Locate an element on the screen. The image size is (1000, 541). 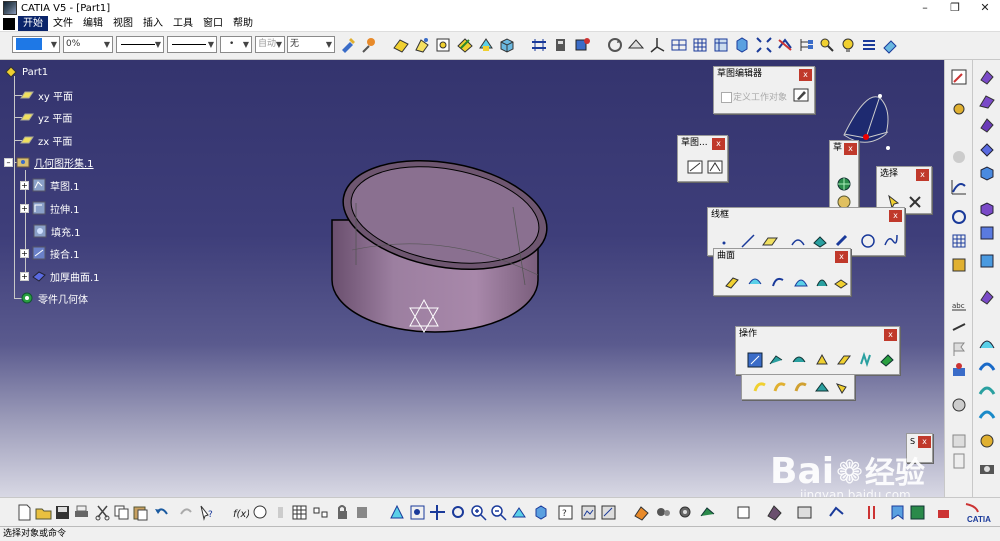
disabled-tool-icon is located at coordinates (280, 512).